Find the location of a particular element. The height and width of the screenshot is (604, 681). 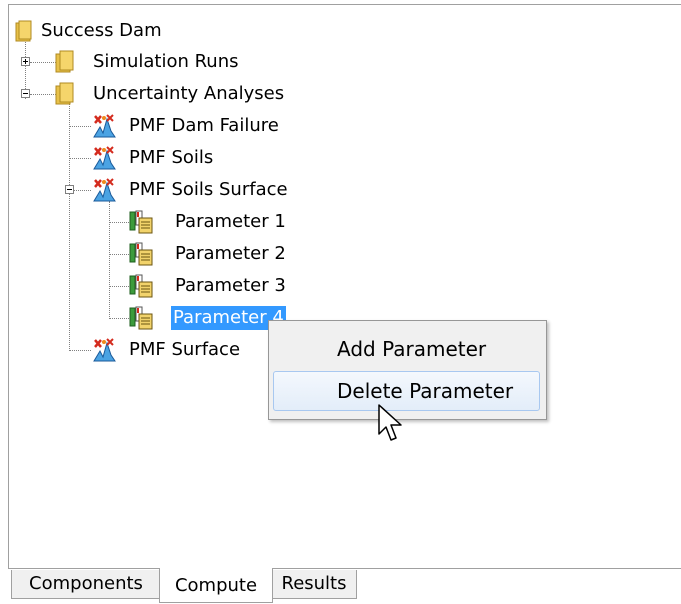

tree-node-pmf-dam-failure: PMF Dam Failure is located at coordinates (201, 126).